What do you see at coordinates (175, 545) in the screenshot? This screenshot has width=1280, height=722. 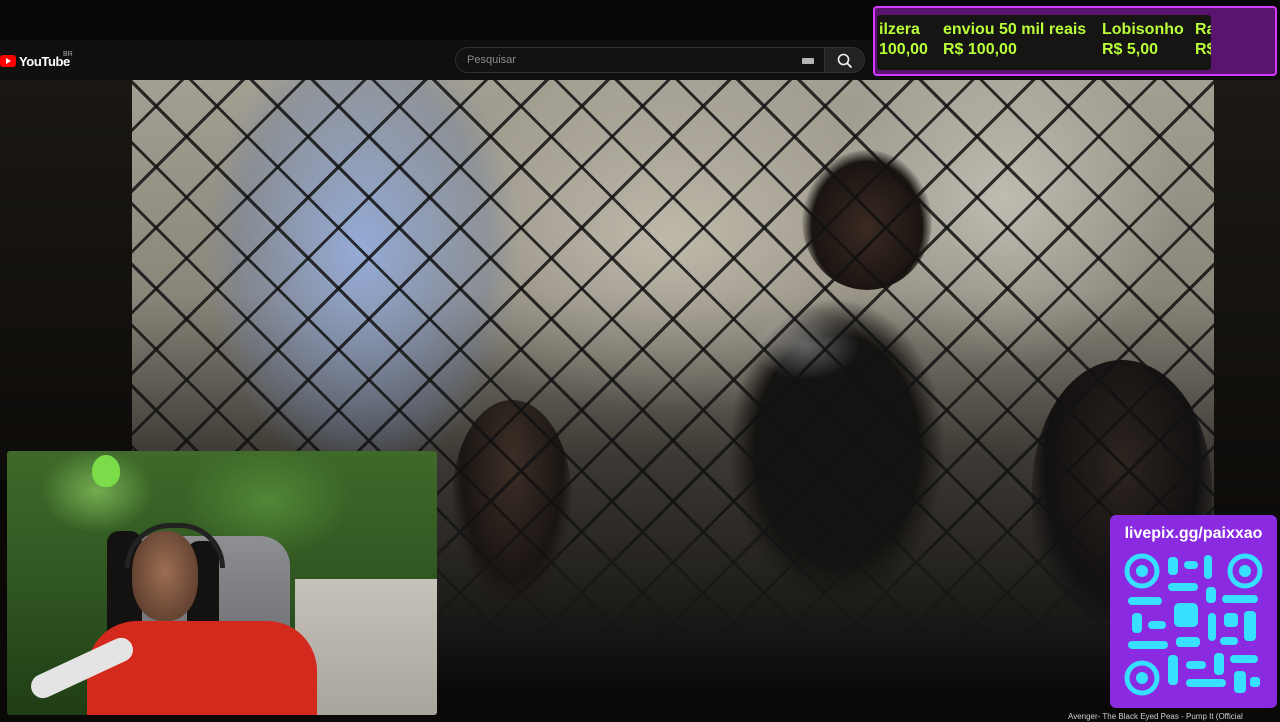 I see `headset-icon` at bounding box center [175, 545].